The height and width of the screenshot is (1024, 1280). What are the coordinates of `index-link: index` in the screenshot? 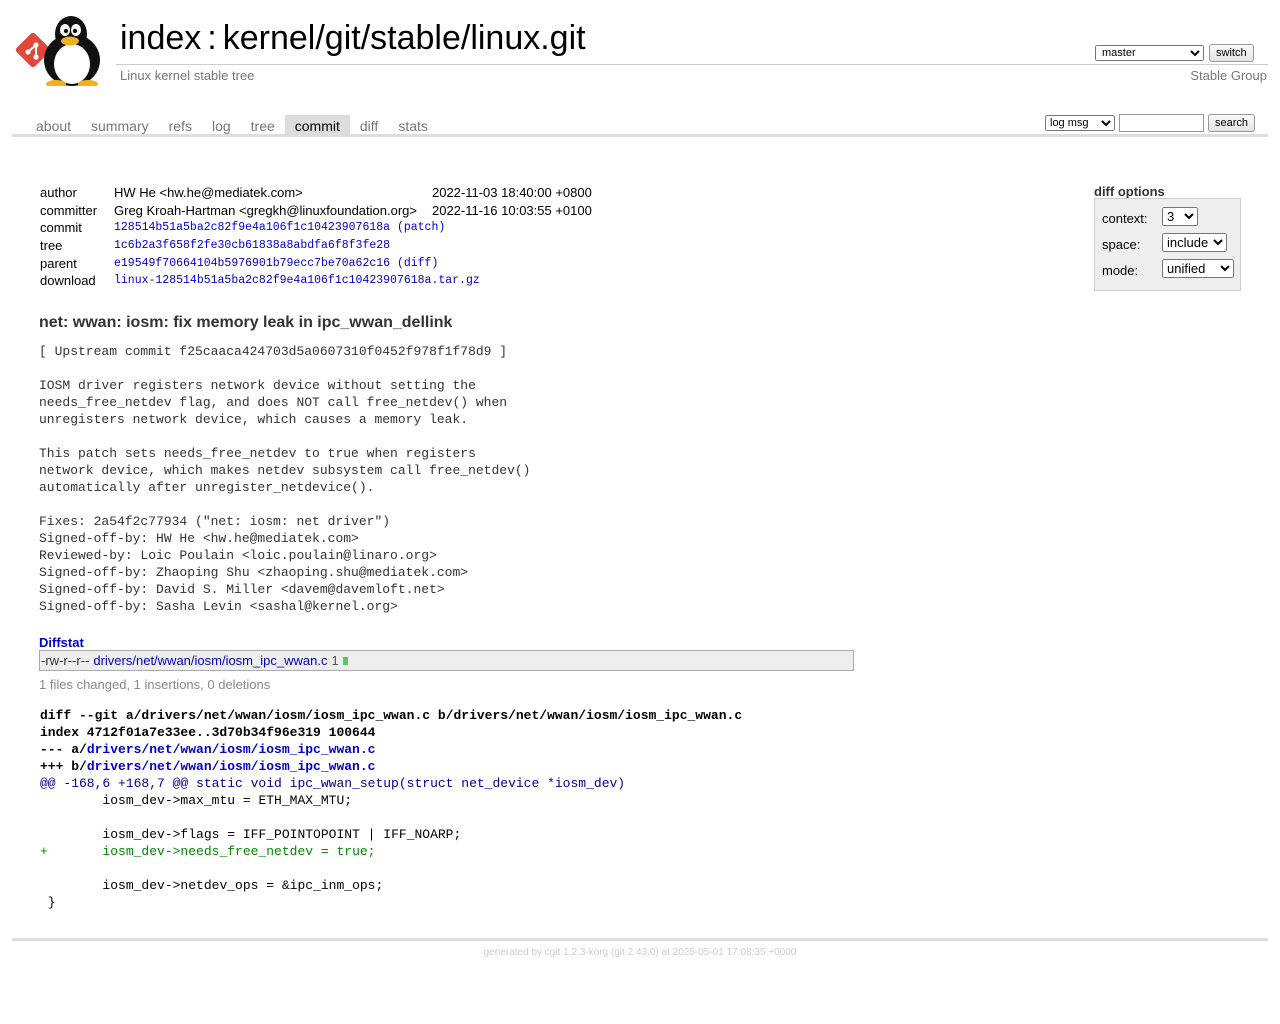 It's located at (160, 38).